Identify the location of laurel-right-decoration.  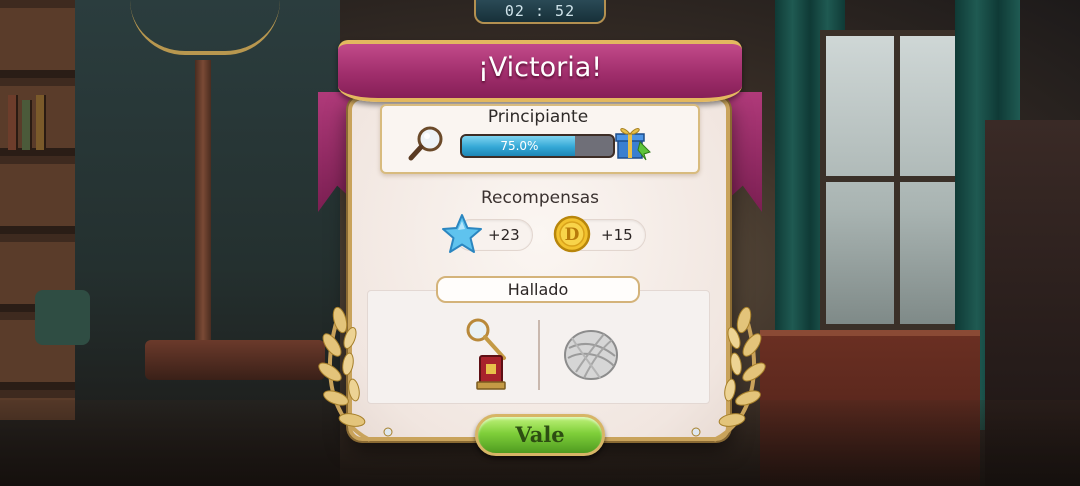
(728, 374).